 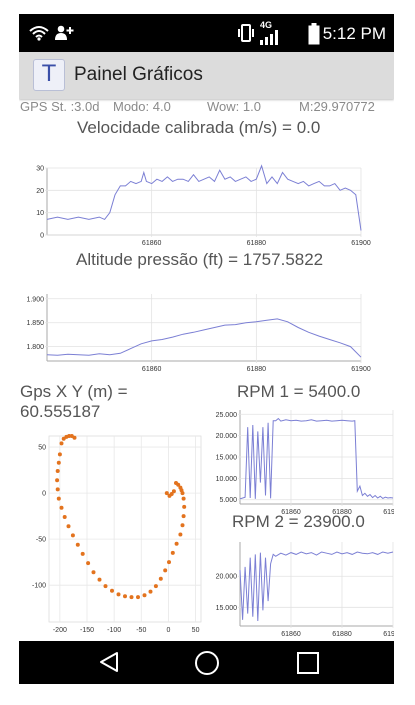 What do you see at coordinates (291, 634) in the screenshot?
I see `x-tick-label: 61860` at bounding box center [291, 634].